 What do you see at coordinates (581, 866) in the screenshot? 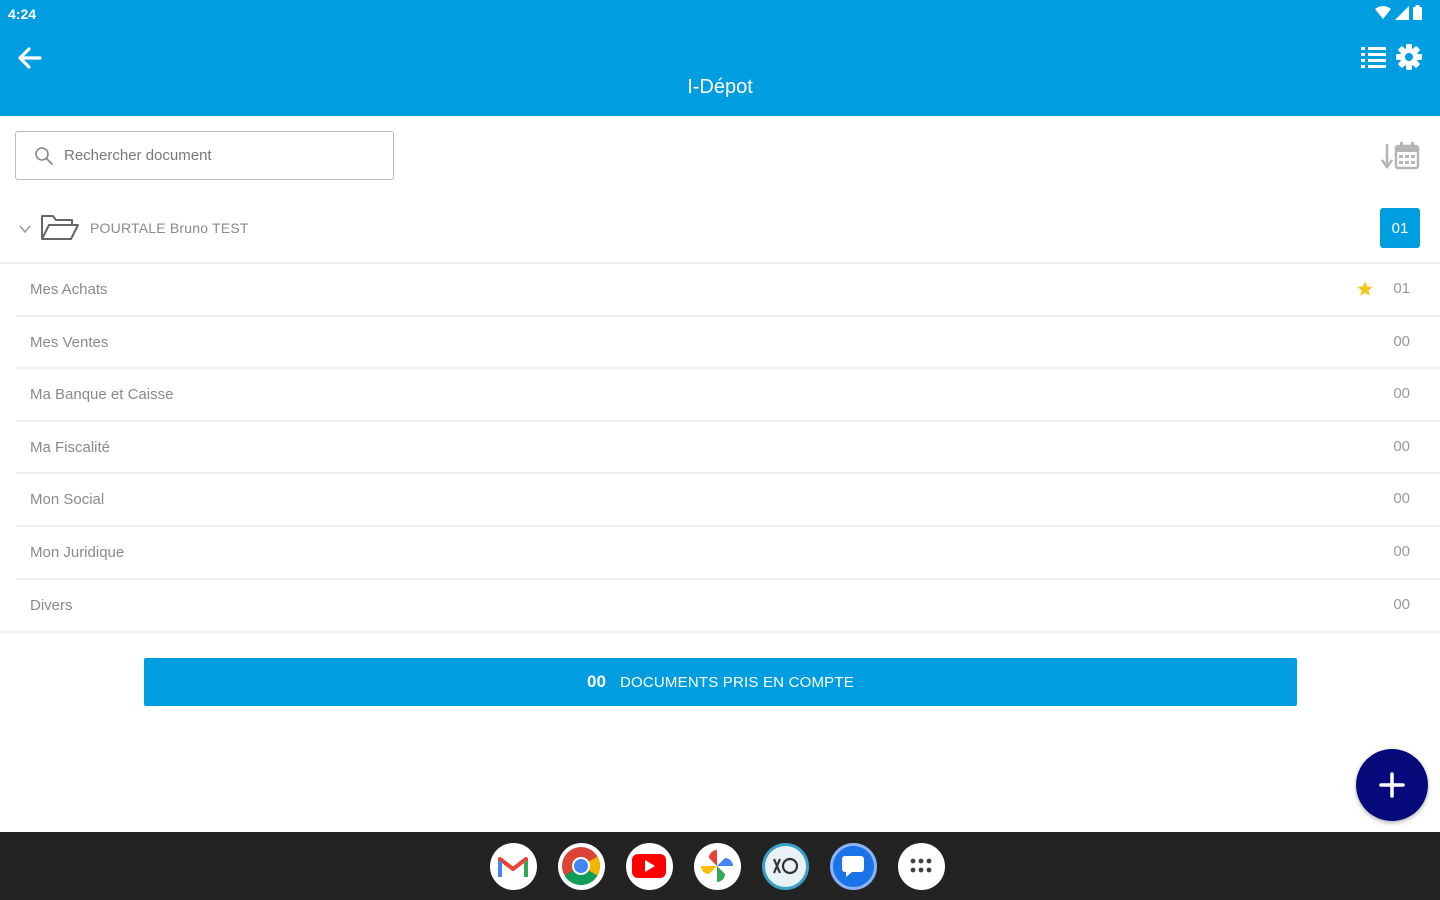
I see `chrome-icon` at bounding box center [581, 866].